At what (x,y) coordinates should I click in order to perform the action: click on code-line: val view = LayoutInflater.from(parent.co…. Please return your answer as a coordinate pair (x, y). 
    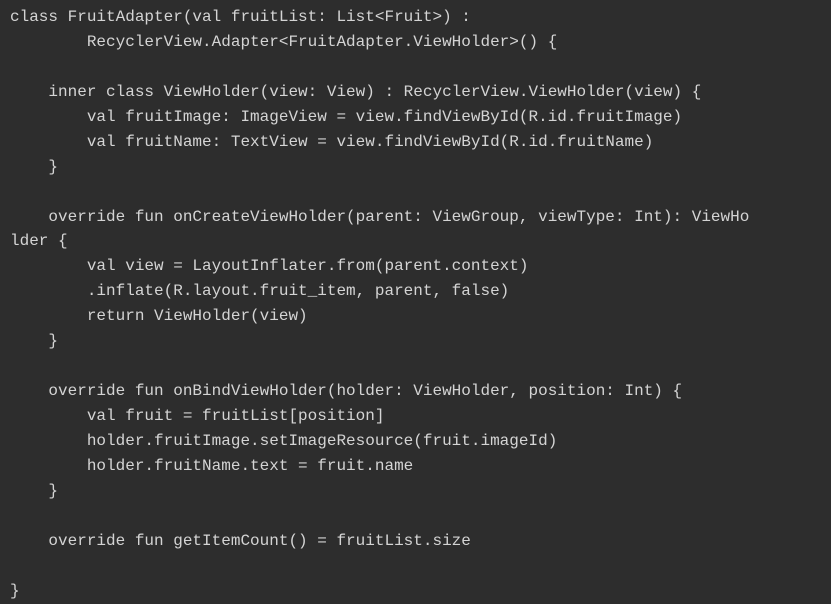
    Looking at the image, I should click on (269, 266).